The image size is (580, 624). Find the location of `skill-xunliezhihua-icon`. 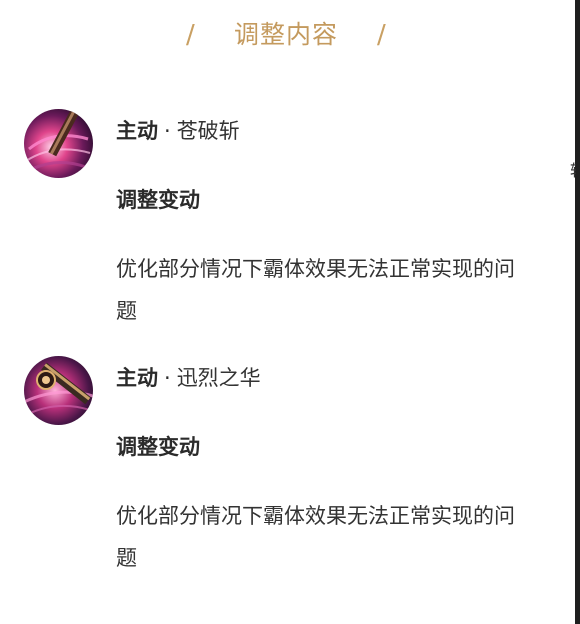

skill-xunliezhihua-icon is located at coordinates (58, 390).